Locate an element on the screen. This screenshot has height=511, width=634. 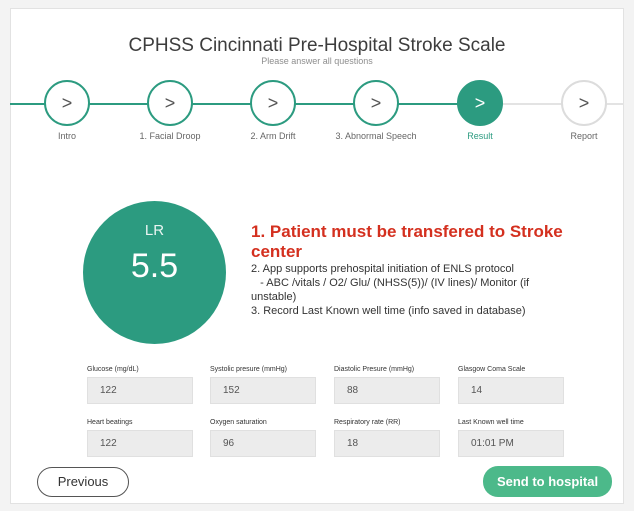
diastolic-input: 88 is located at coordinates (387, 390).